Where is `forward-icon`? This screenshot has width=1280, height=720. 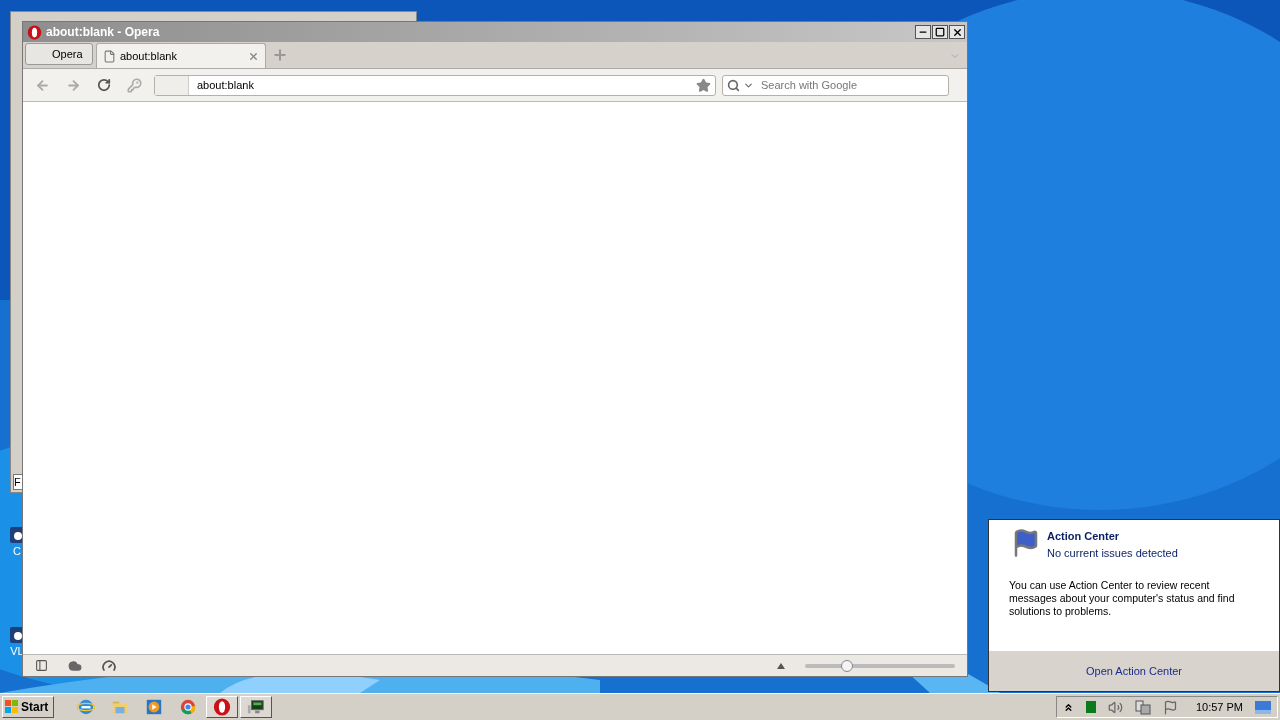 forward-icon is located at coordinates (73, 85).